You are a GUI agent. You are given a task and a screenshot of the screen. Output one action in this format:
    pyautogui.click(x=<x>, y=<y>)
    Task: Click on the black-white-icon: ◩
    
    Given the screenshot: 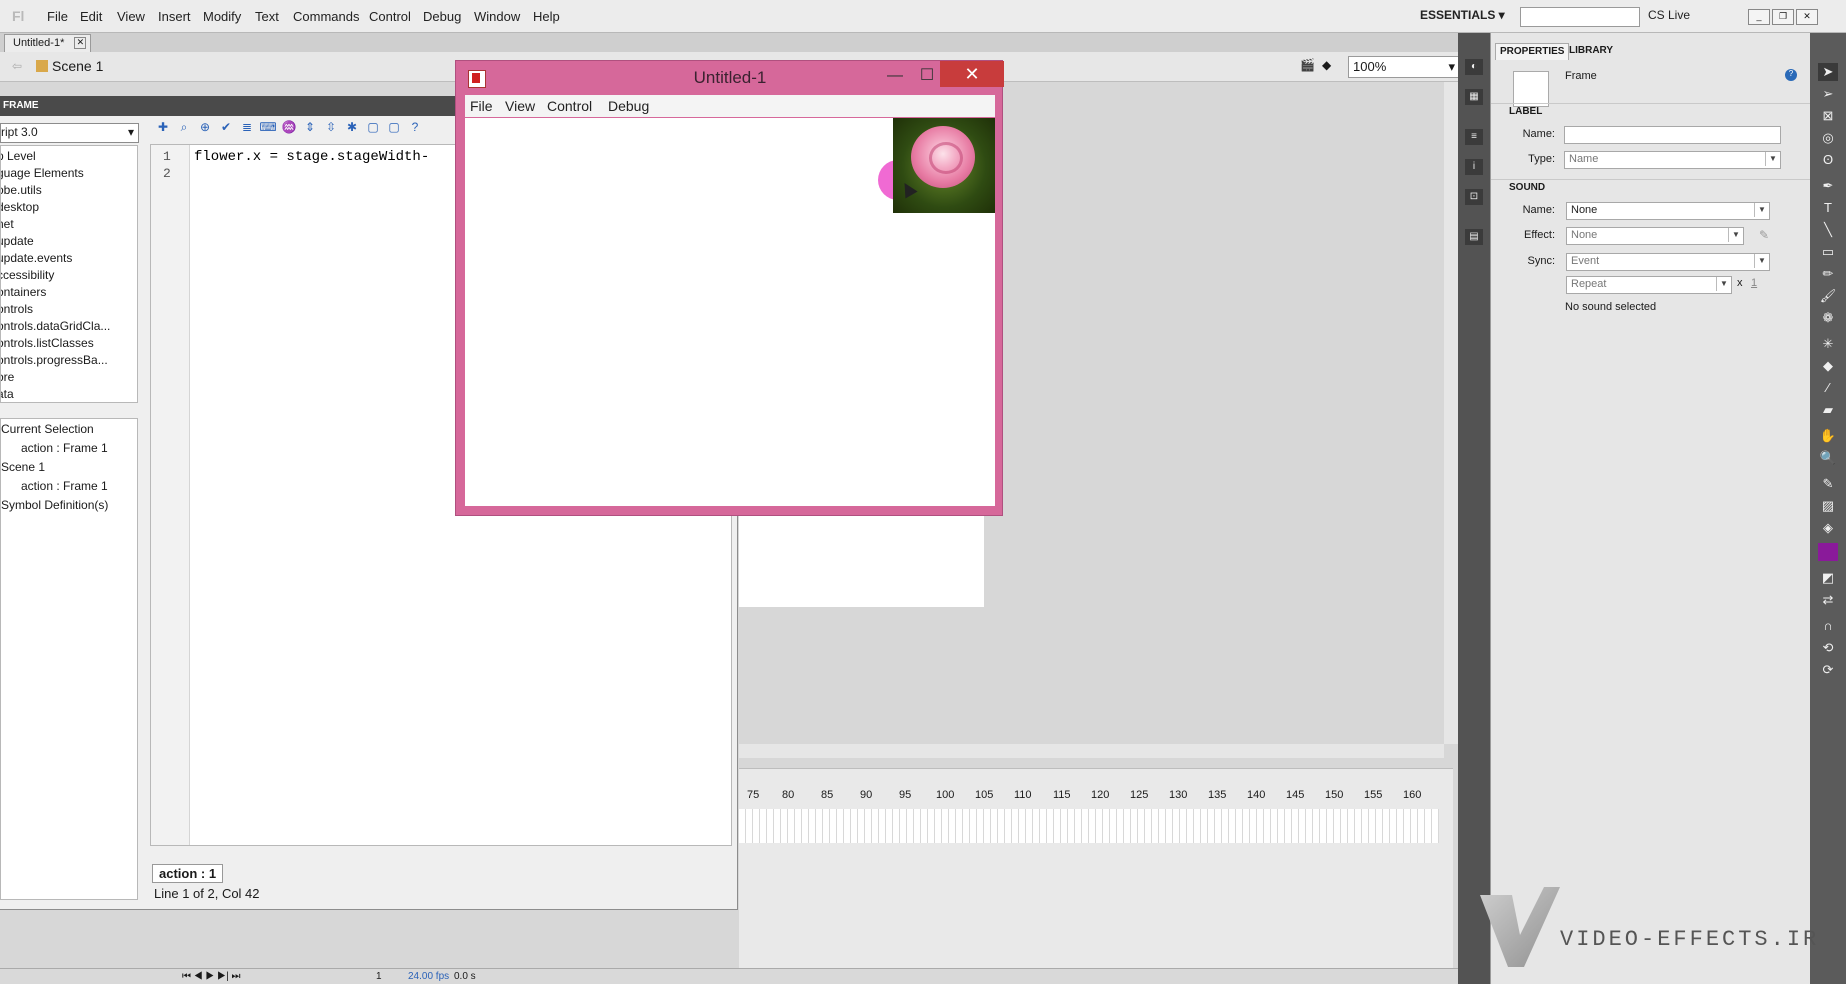 What is the action you would take?
    pyautogui.click(x=1828, y=578)
    